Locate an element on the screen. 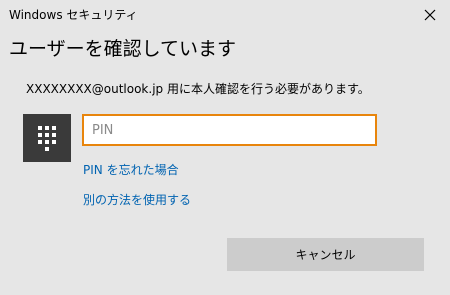 Image resolution: width=450 pixels, height=295 pixels. close-icon is located at coordinates (430, 15).